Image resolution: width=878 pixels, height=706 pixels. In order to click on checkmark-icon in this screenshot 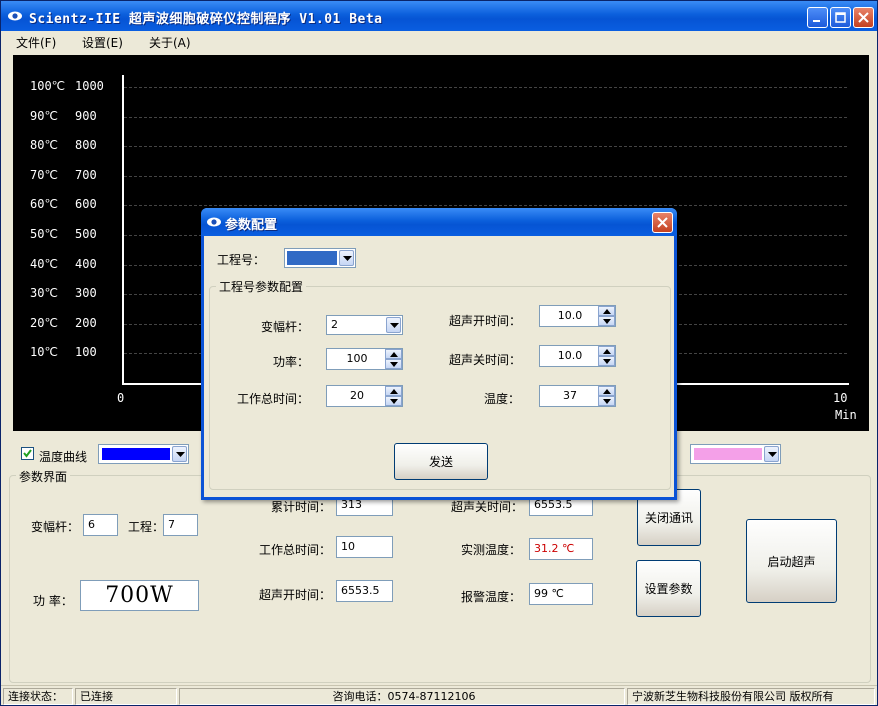, I will do `click(27, 453)`.